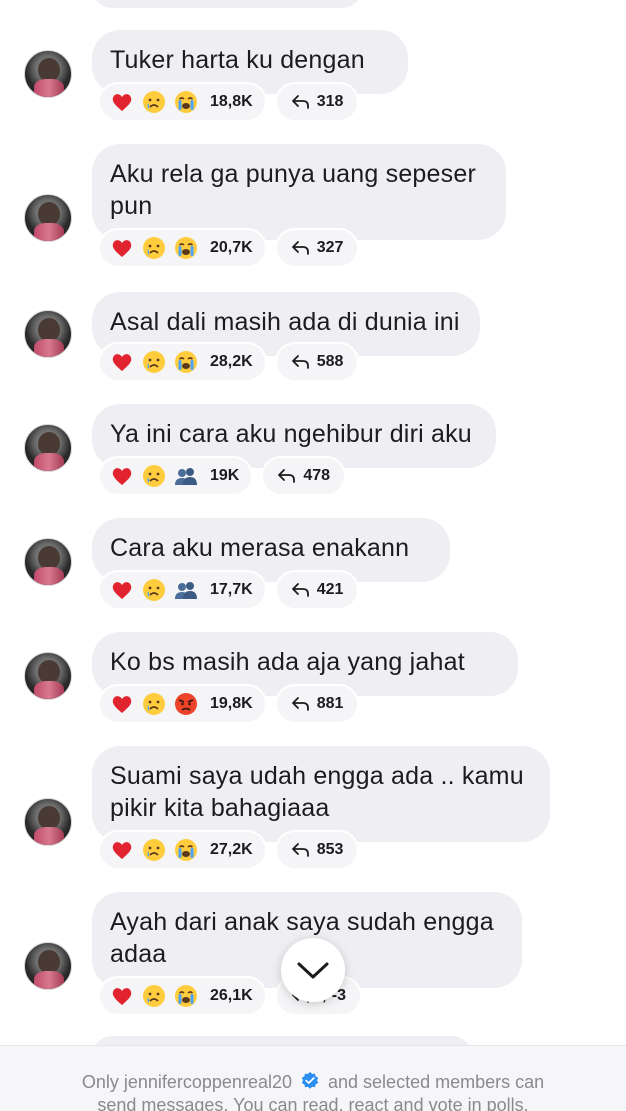 The width and height of the screenshot is (626, 1111). What do you see at coordinates (231, 101) in the screenshot?
I see `reaction-count: 18,8K` at bounding box center [231, 101].